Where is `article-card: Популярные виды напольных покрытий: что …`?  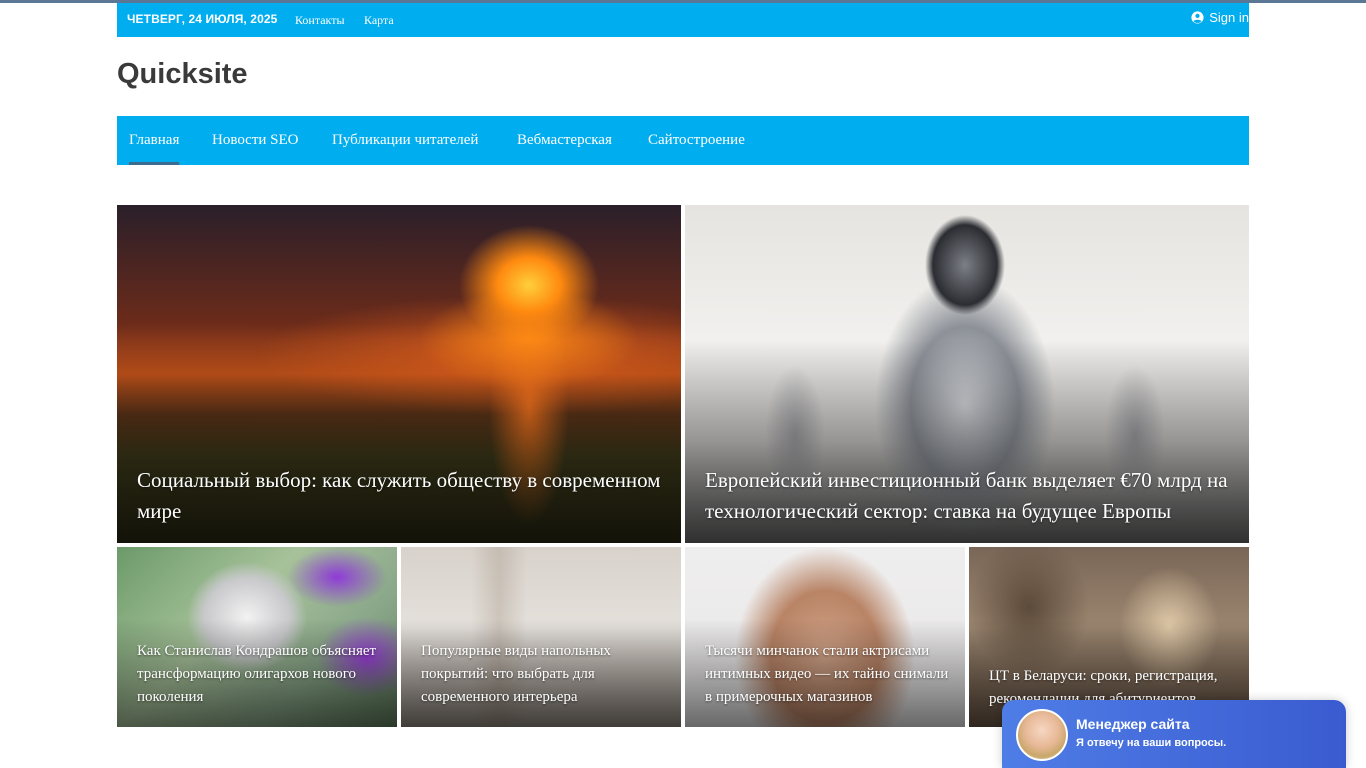 article-card: Популярные виды напольных покрытий: что … is located at coordinates (541, 637).